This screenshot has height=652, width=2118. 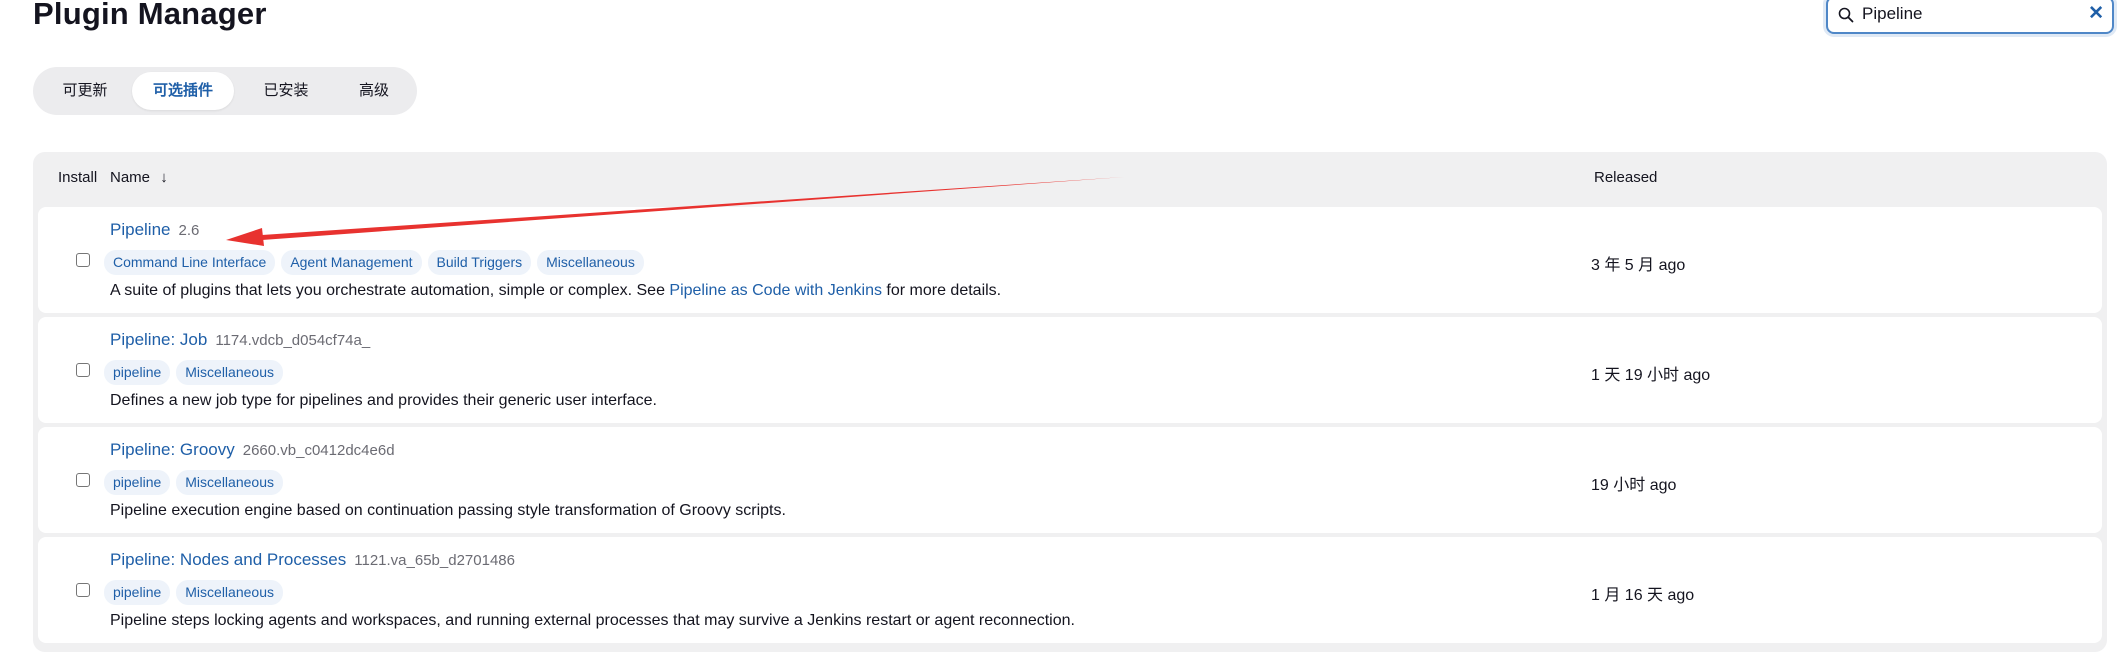 I want to click on released-time: 19 小时 ago, so click(x=1634, y=485).